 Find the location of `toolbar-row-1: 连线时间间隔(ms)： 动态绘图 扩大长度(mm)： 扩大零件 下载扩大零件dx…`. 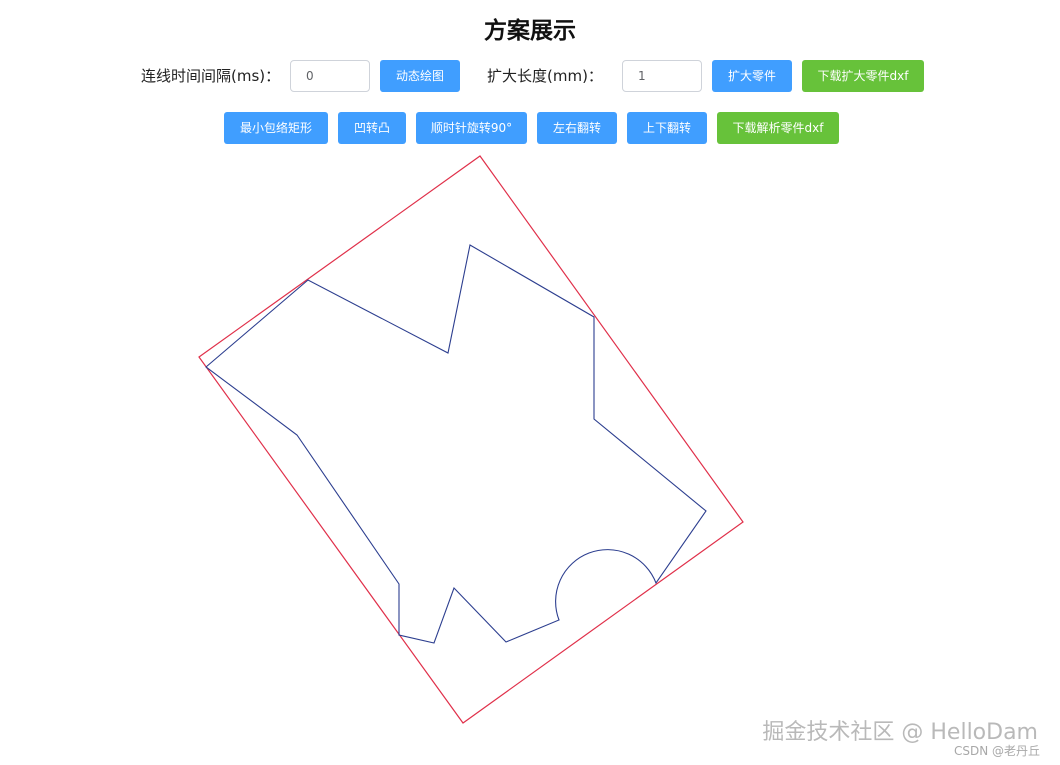

toolbar-row-1: 连线时间间隔(ms)： 动态绘图 扩大长度(mm)： 扩大零件 下载扩大零件dx… is located at coordinates (530, 76).